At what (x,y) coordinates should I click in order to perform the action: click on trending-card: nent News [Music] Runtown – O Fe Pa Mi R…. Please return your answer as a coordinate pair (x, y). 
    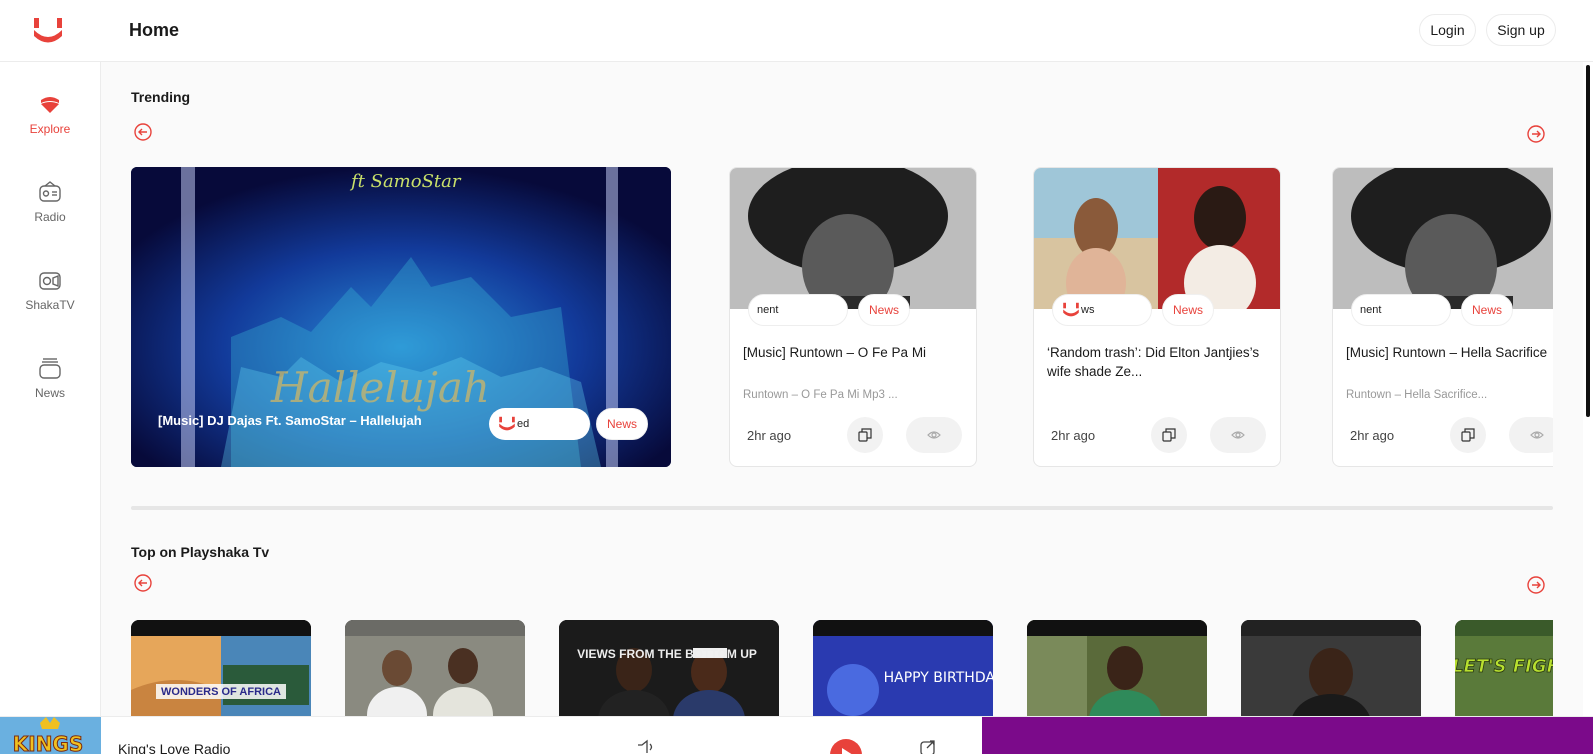
    Looking at the image, I should click on (853, 317).